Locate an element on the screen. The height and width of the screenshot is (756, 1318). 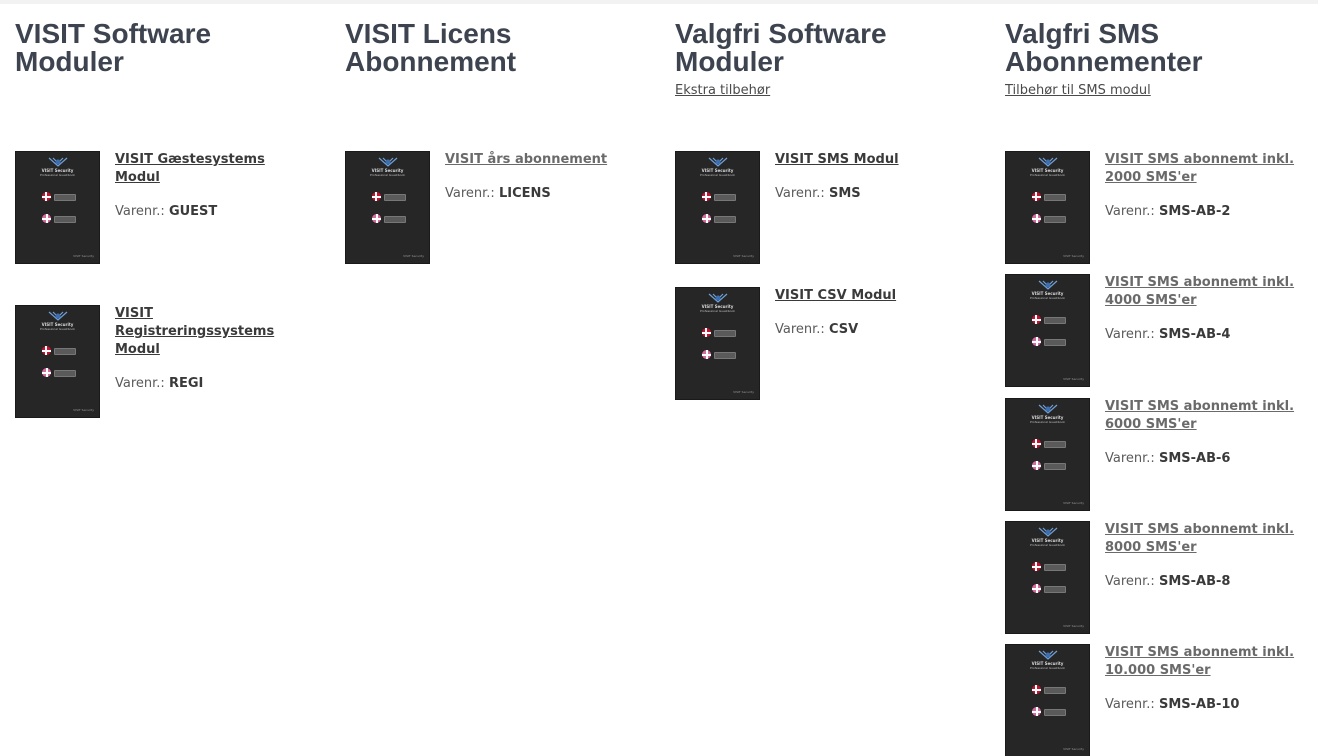
sku-value: GUEST is located at coordinates (193, 211).